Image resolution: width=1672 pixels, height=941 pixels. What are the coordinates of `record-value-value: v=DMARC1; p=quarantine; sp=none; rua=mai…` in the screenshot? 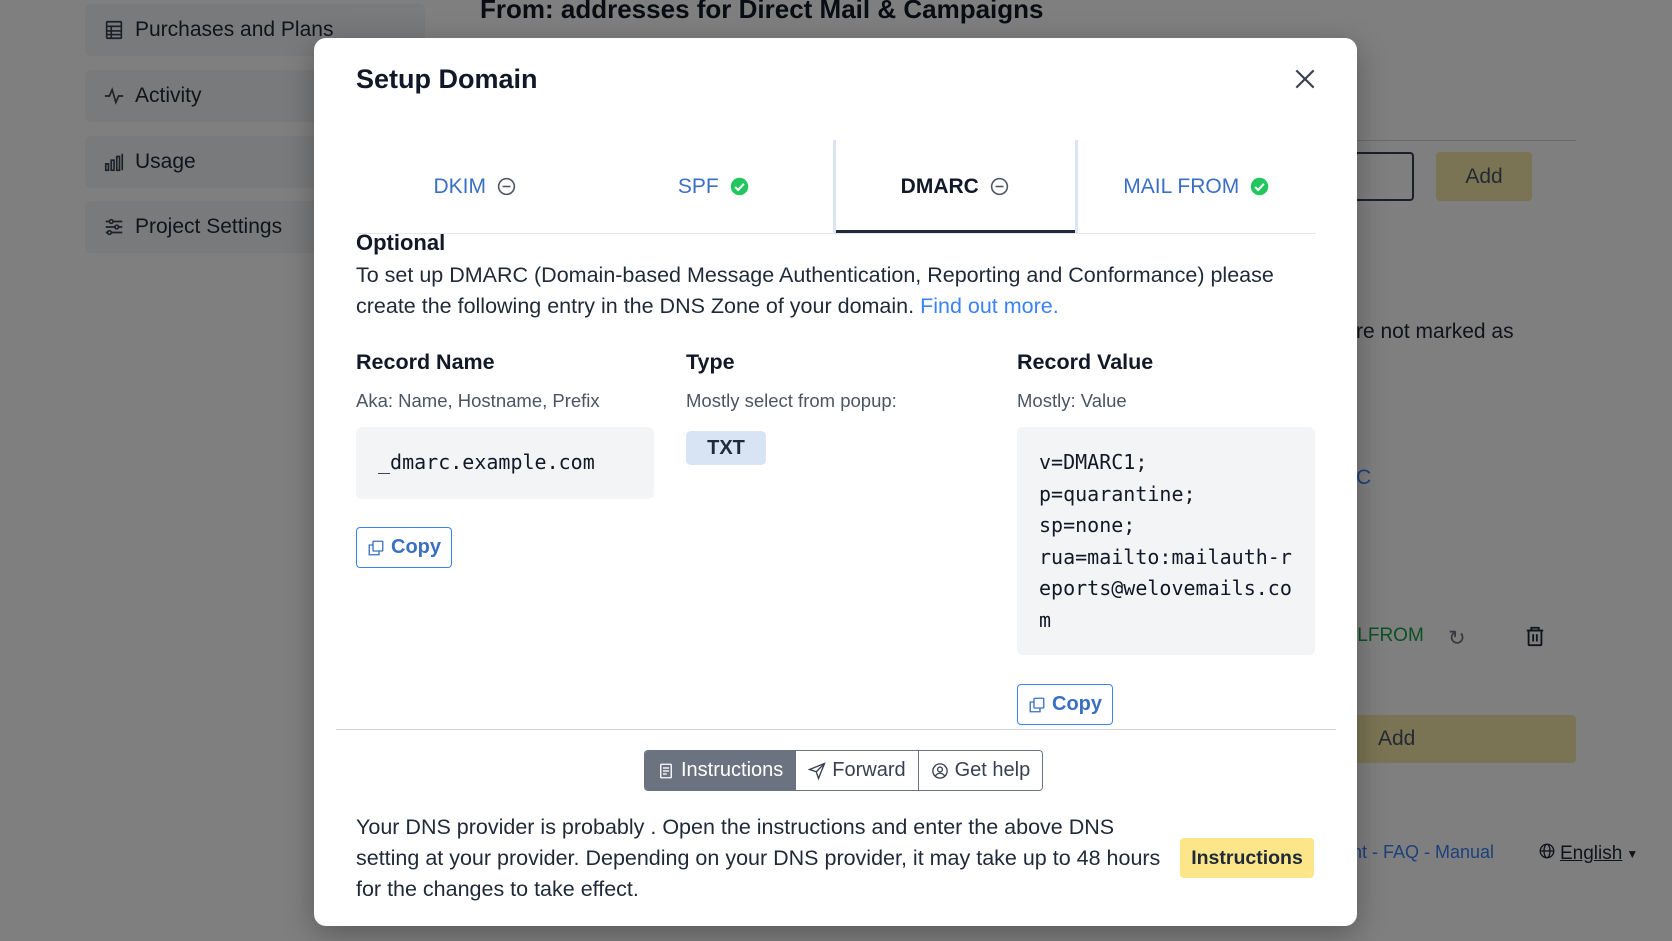 It's located at (1166, 541).